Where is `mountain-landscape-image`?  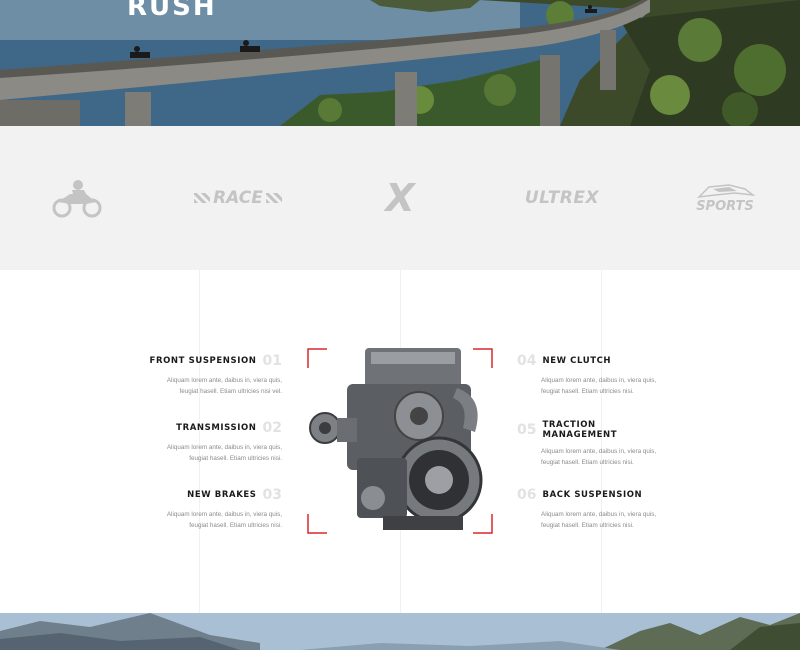 mountain-landscape-image is located at coordinates (400, 631).